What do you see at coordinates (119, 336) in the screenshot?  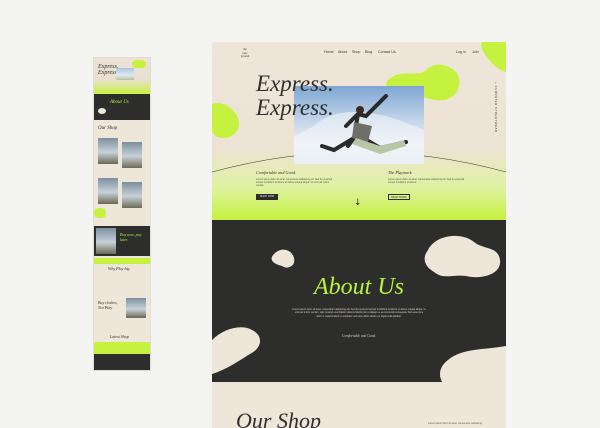 I see `mini-gallery-title: Latest Shop` at bounding box center [119, 336].